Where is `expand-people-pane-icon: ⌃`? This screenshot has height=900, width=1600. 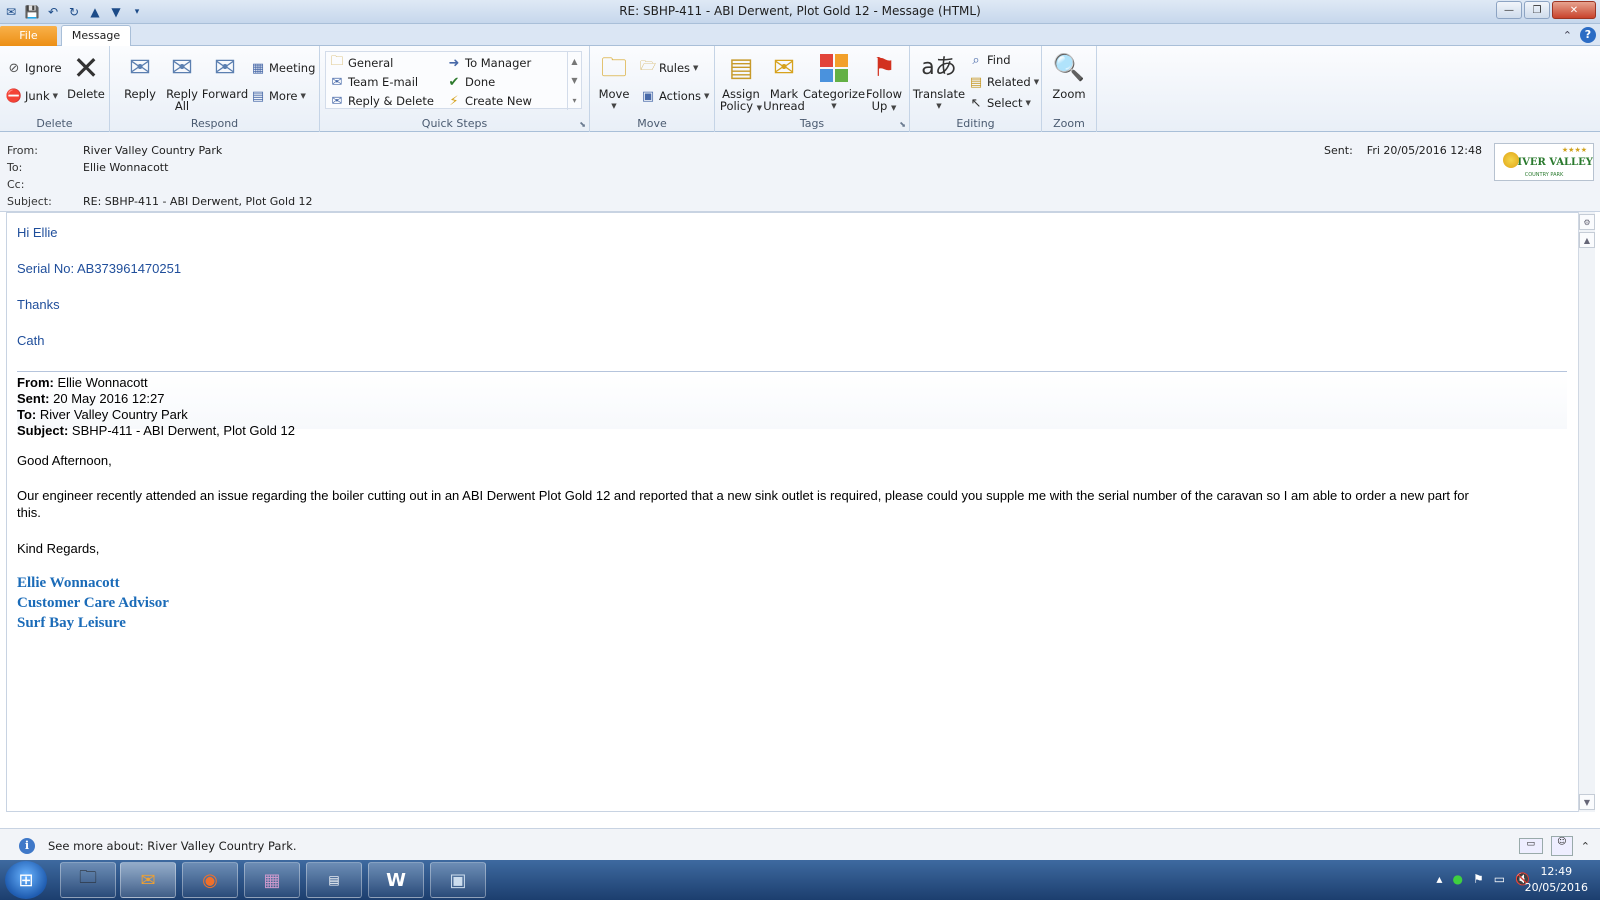
expand-people-pane-icon: ⌃ is located at coordinates (1585, 846).